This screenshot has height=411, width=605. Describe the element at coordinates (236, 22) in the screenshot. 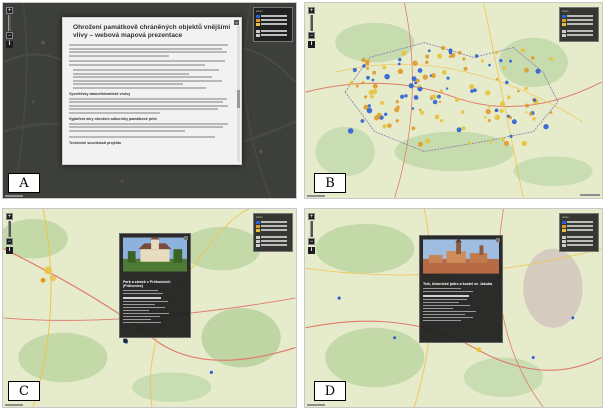

I see `close-icon: ×` at that location.